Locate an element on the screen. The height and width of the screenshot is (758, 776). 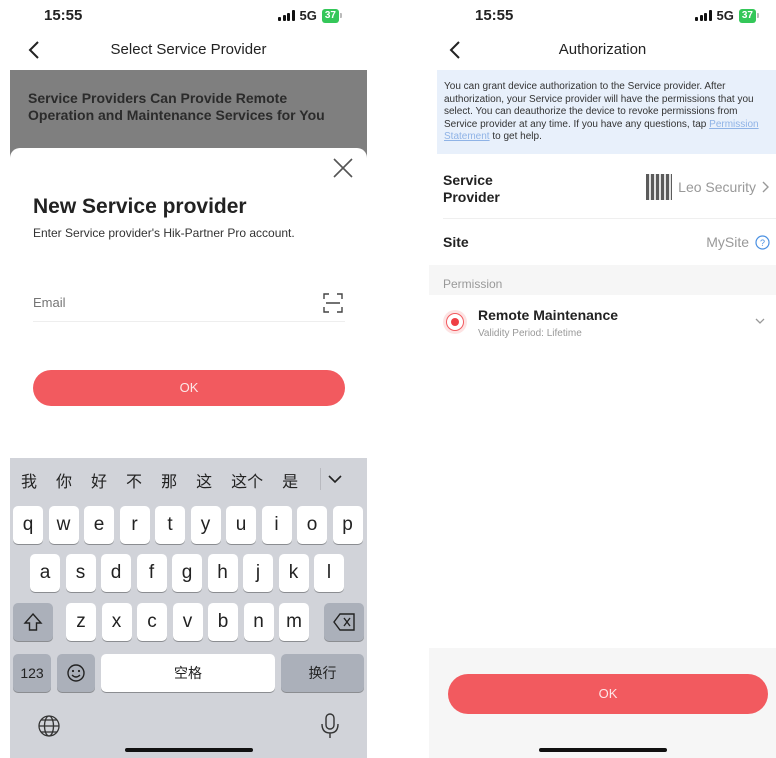
key-h: h is located at coordinates (222, 573).